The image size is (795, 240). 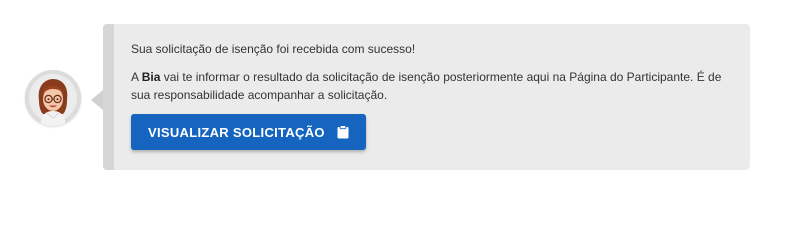 What do you see at coordinates (136, 77) in the screenshot?
I see `message-info-prefix: A` at bounding box center [136, 77].